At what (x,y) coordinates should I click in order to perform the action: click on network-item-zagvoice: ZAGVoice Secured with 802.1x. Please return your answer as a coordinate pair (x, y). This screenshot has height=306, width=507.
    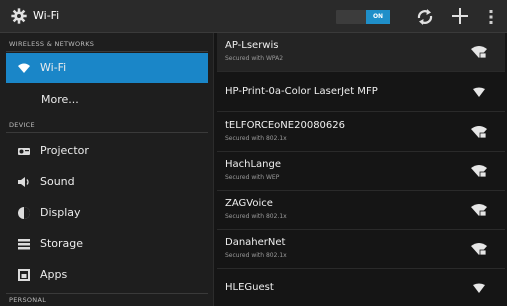
    Looking at the image, I should click on (361, 210).